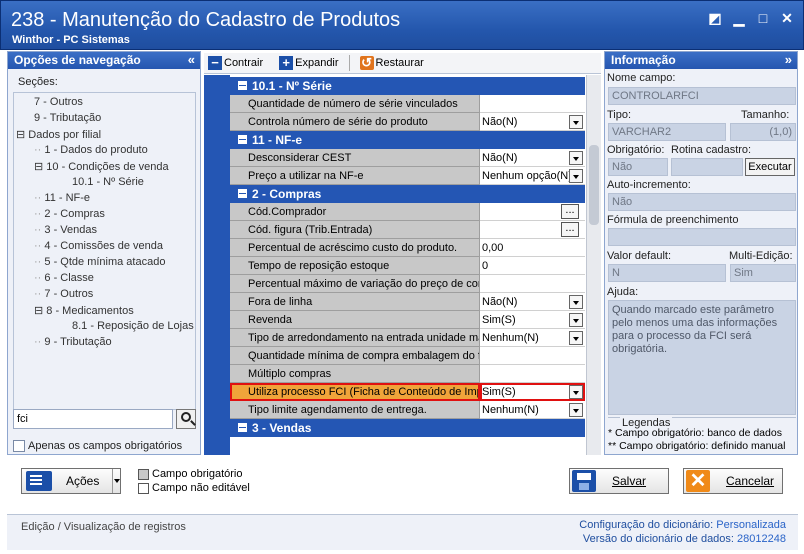  Describe the element at coordinates (407, 302) in the screenshot. I see `grid-row: Fora de linha Não(N)` at that location.